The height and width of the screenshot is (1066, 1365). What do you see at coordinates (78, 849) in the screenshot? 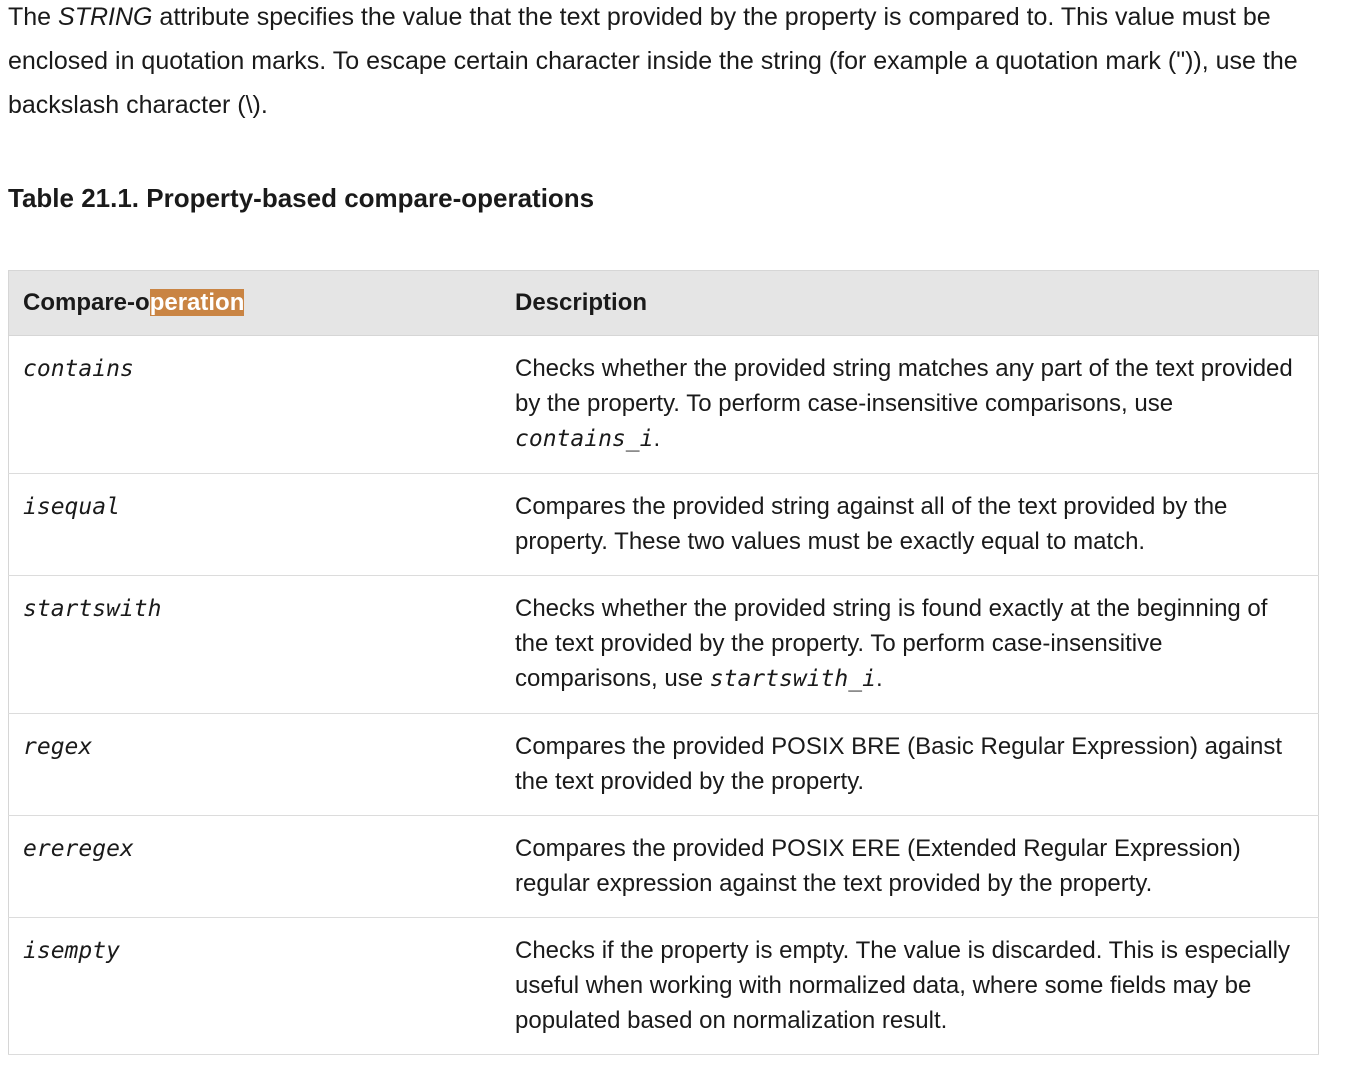
I see `op-code: ereregex` at bounding box center [78, 849].